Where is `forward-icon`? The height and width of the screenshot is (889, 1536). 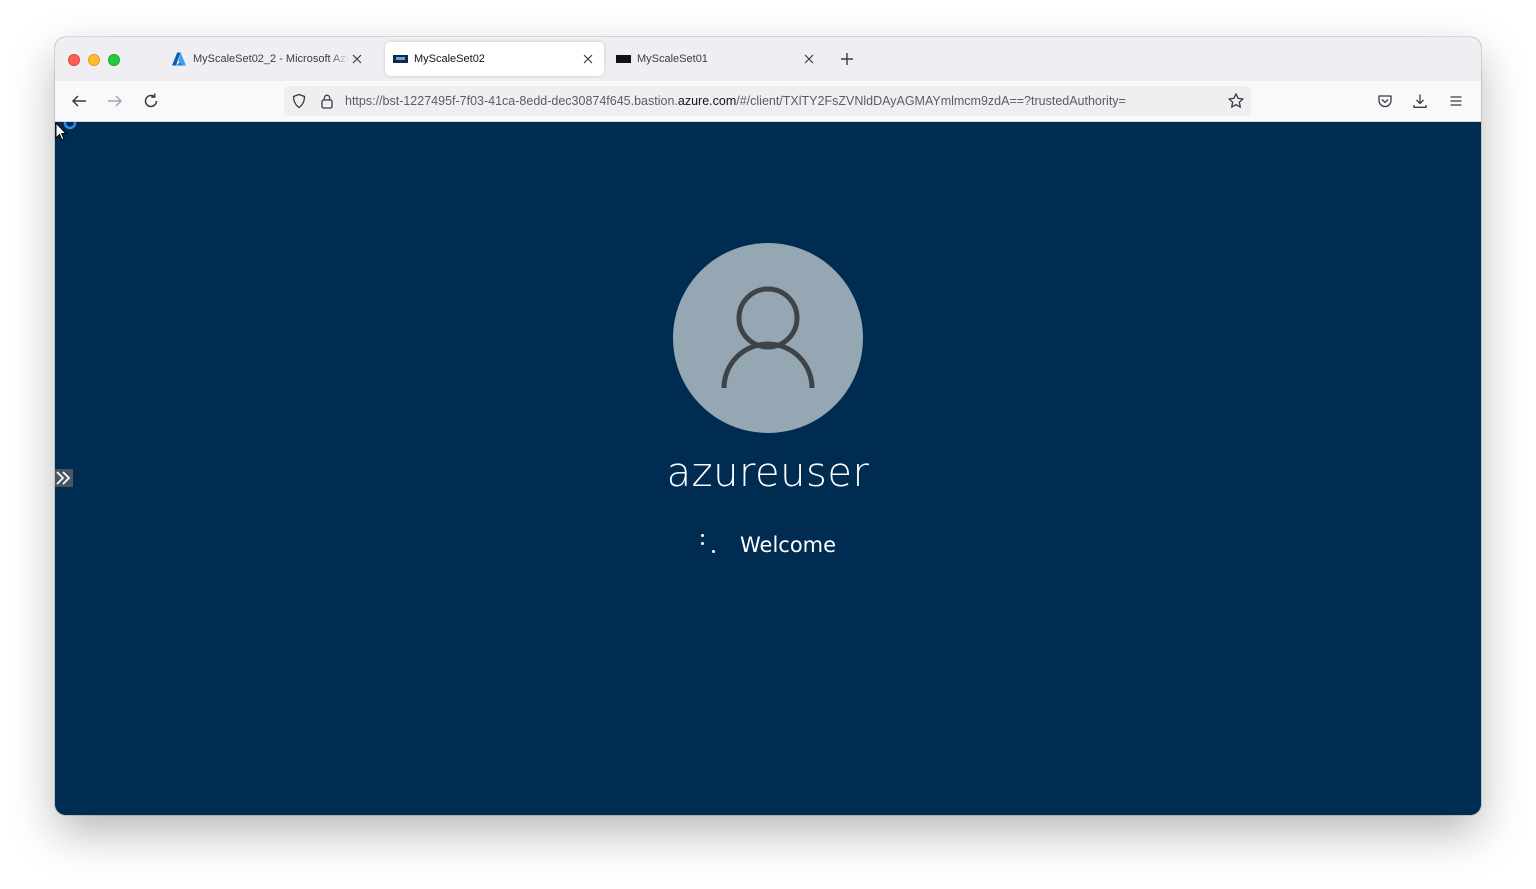
forward-icon is located at coordinates (115, 101).